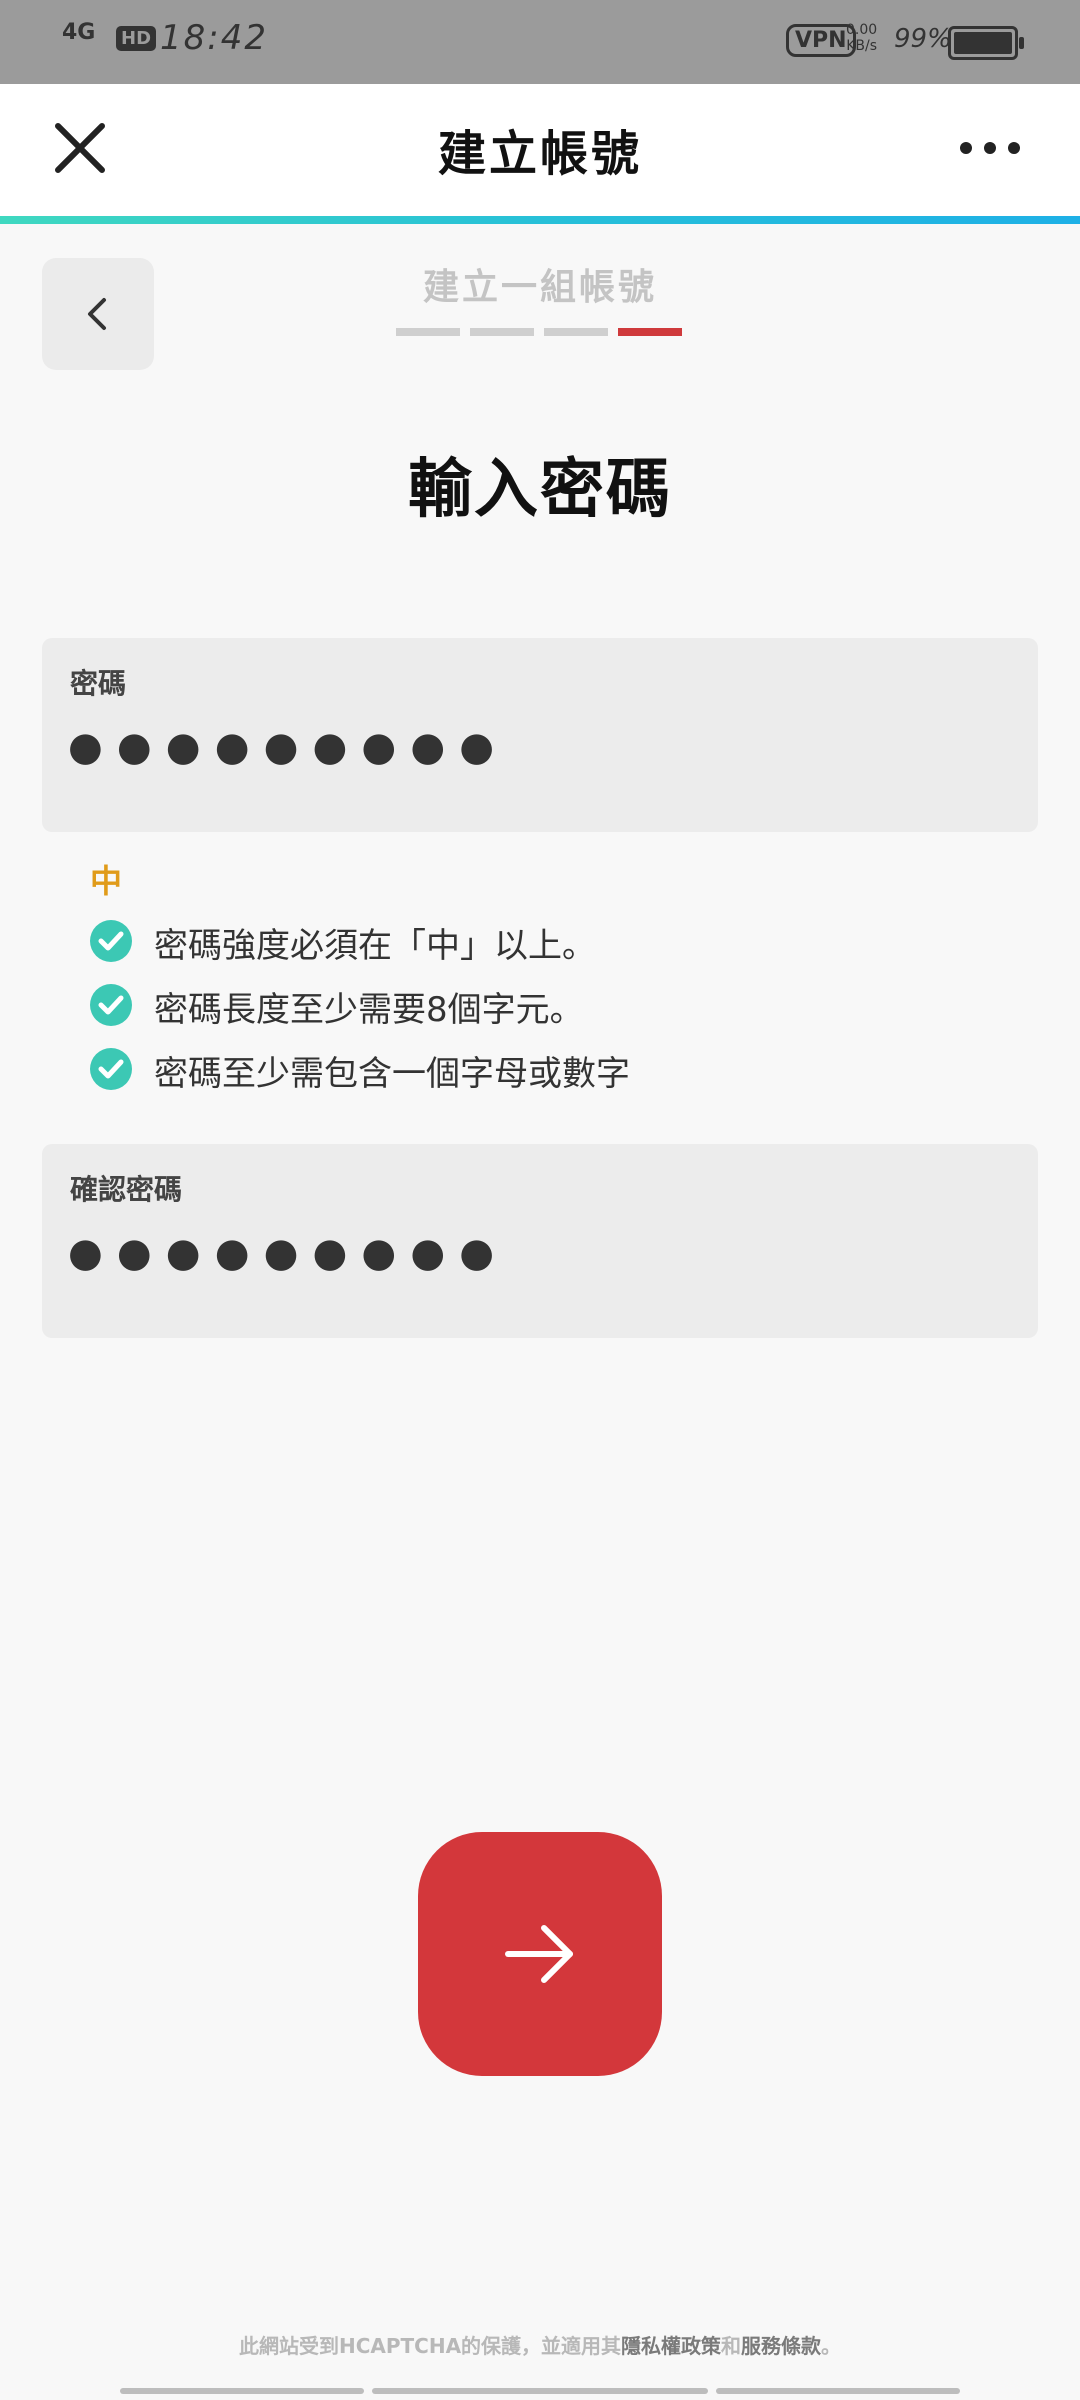 The height and width of the screenshot is (2400, 1080). Describe the element at coordinates (540, 1241) in the screenshot. I see `confirm-password-field: 確認密碼 ●●●●●●●●●` at that location.